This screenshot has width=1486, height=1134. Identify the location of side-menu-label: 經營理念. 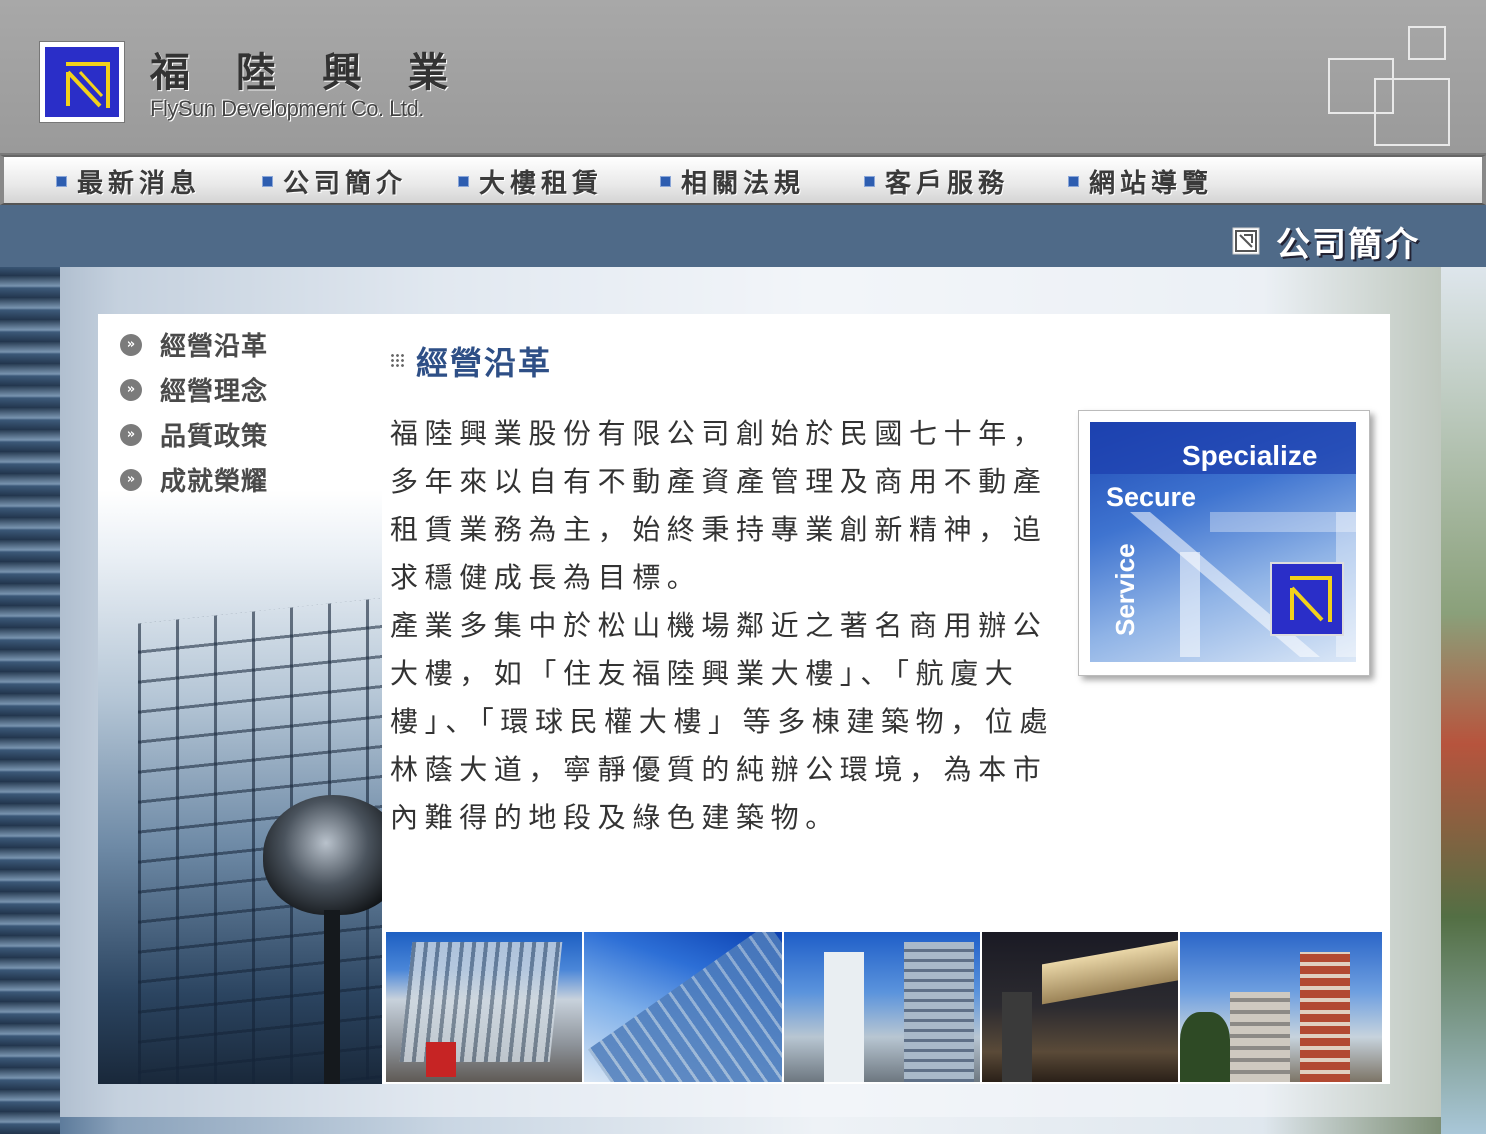
(214, 392).